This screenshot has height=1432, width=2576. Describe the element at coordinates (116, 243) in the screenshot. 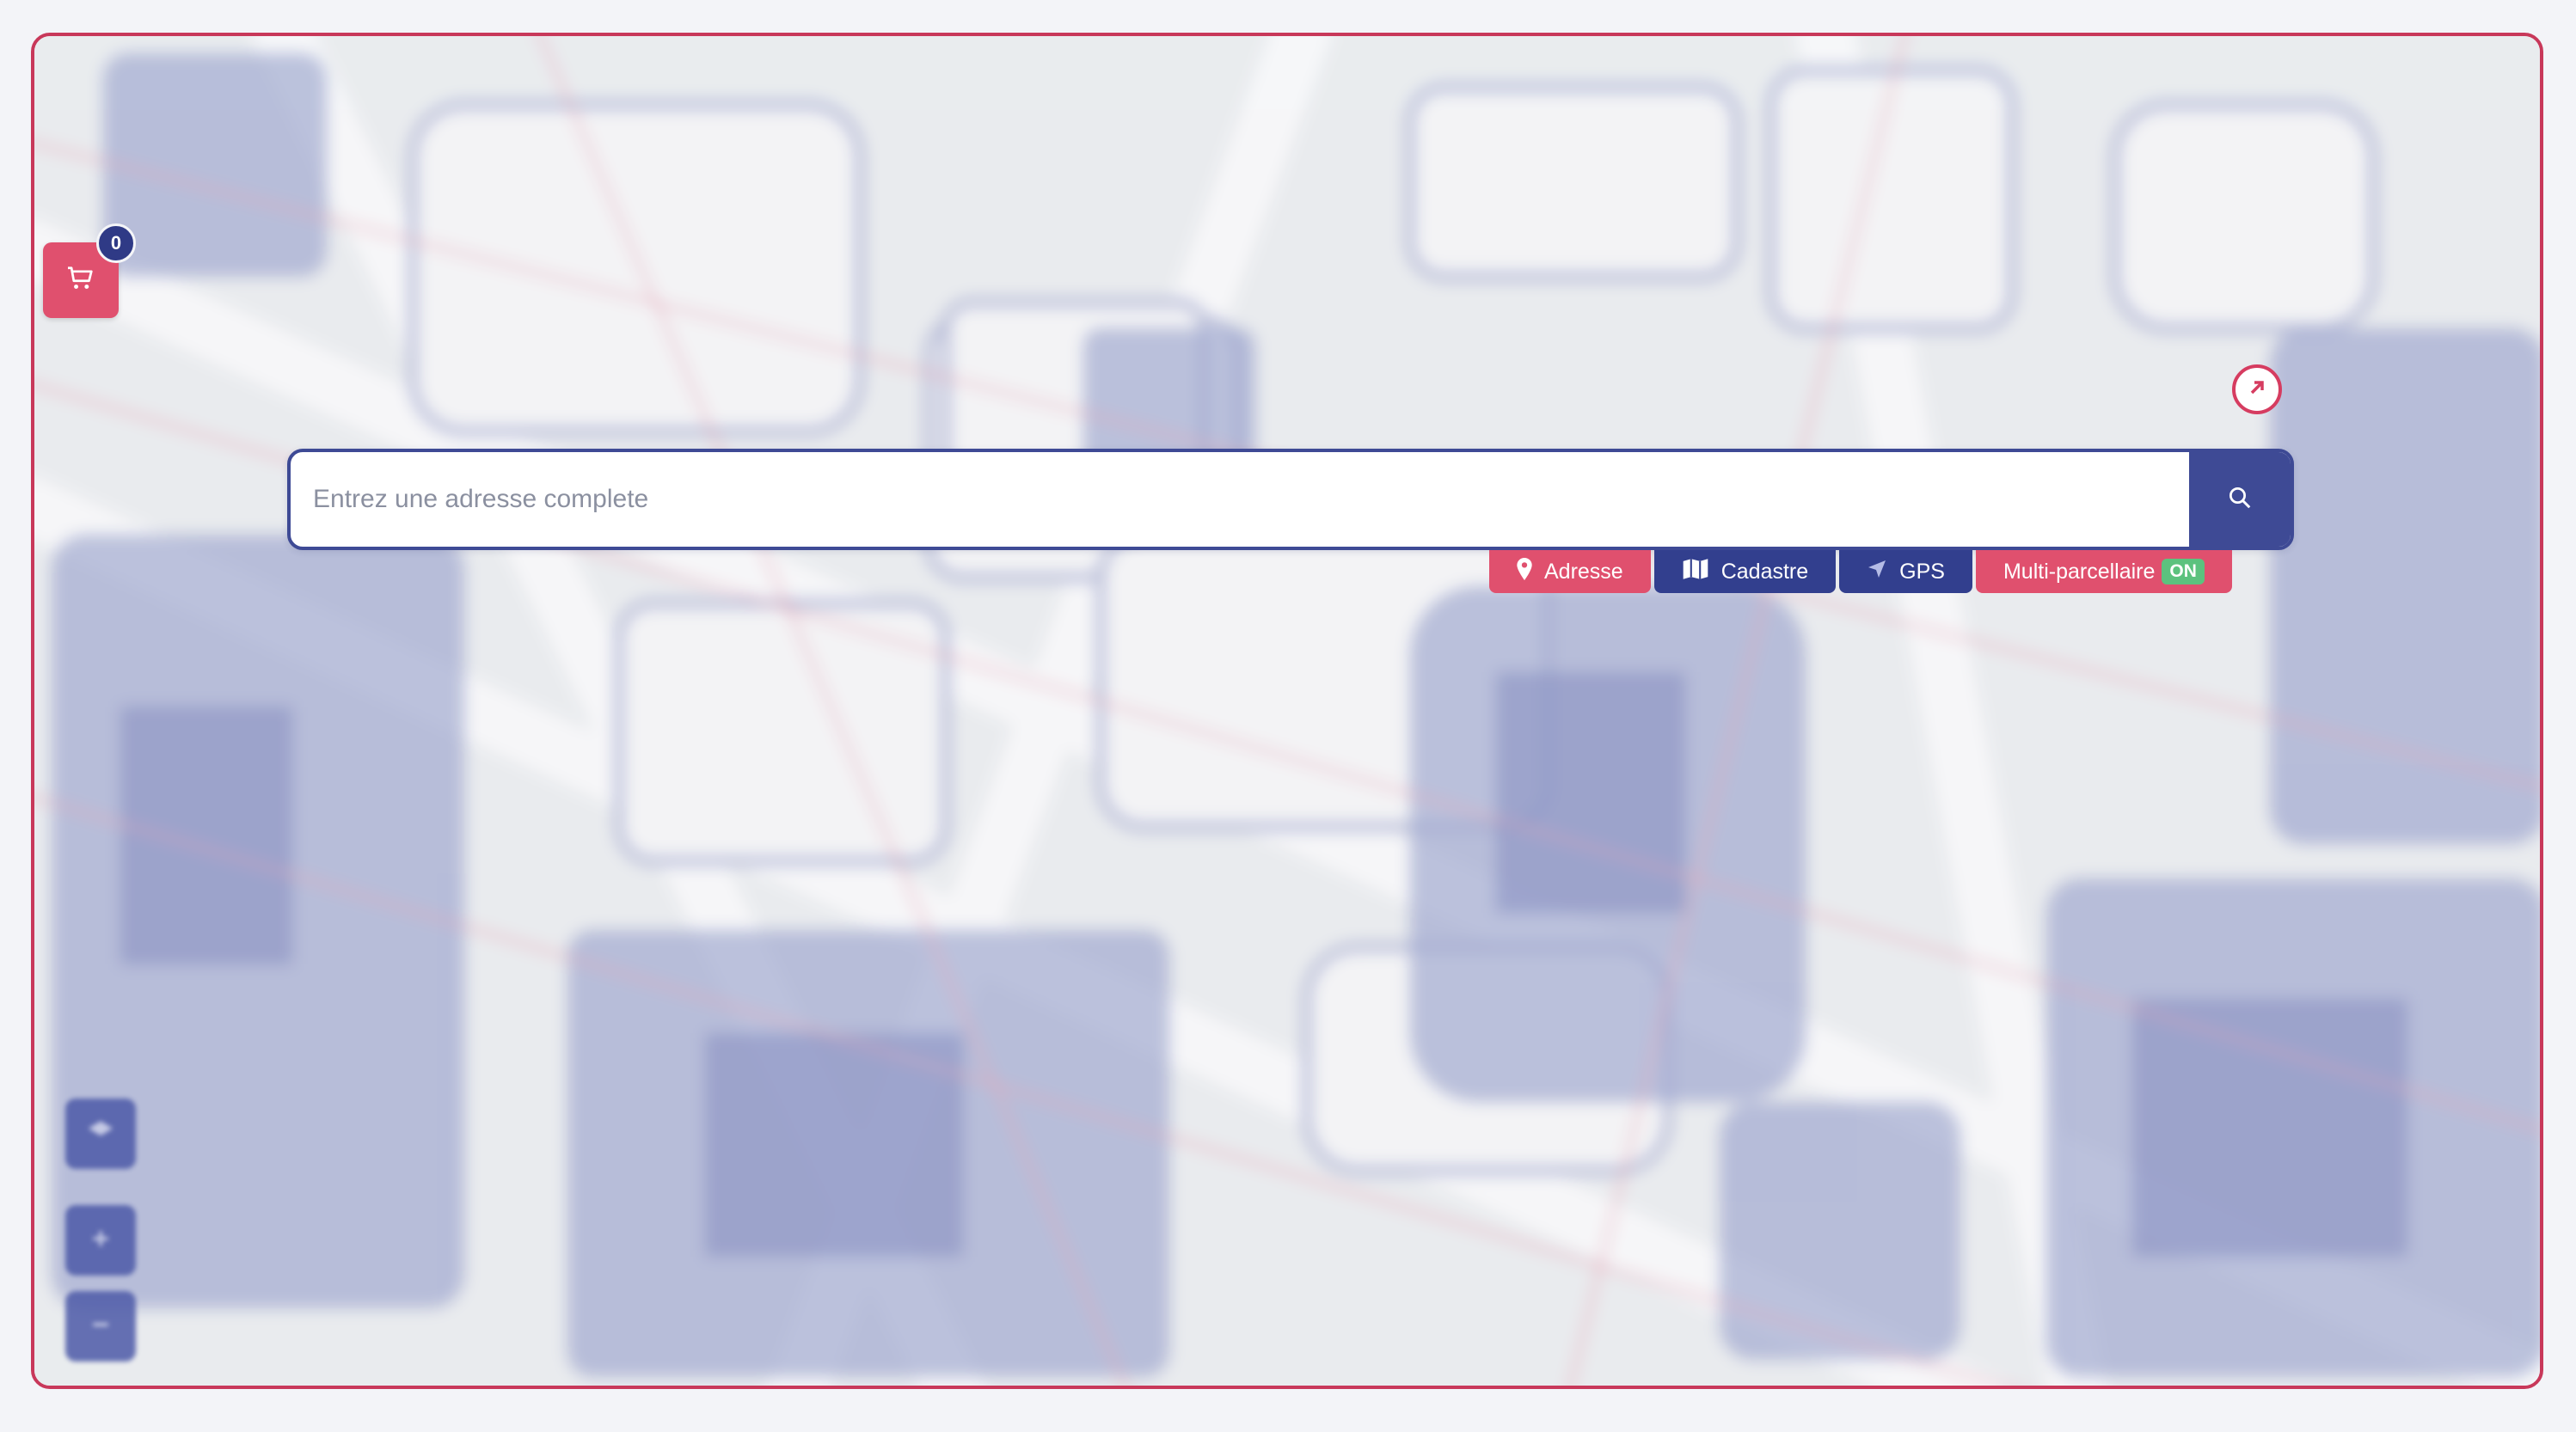

I see `cart-count-badge: 0` at that location.